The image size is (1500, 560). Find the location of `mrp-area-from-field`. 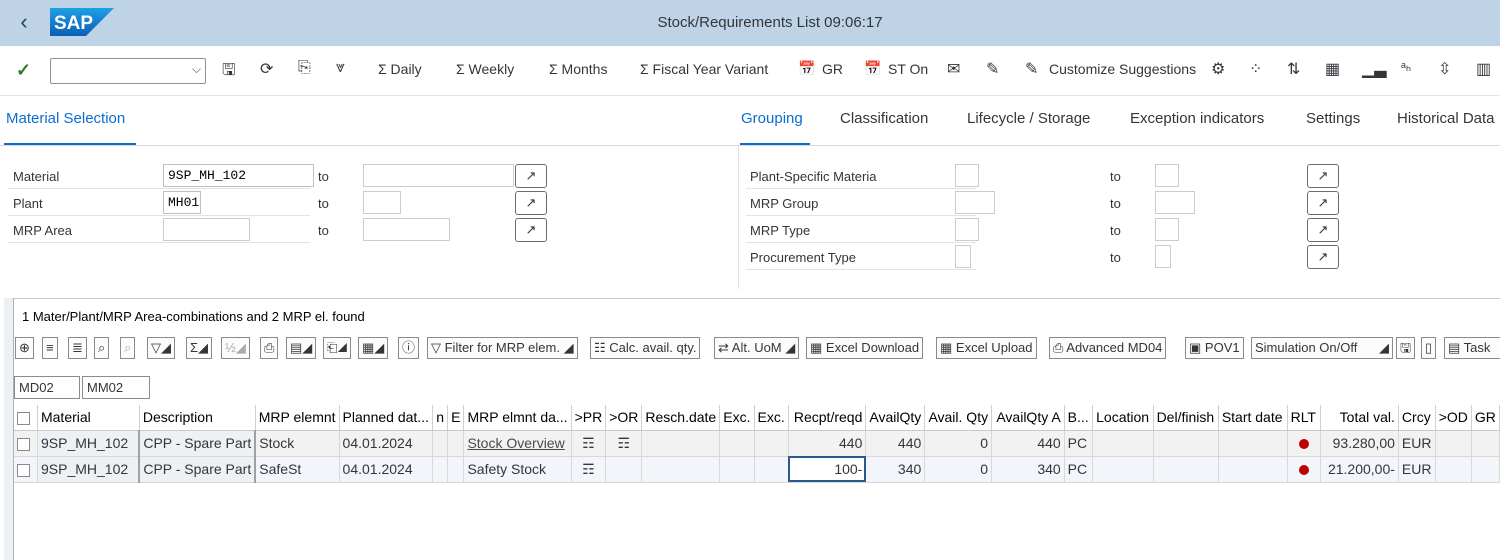

mrp-area-from-field is located at coordinates (206, 229).